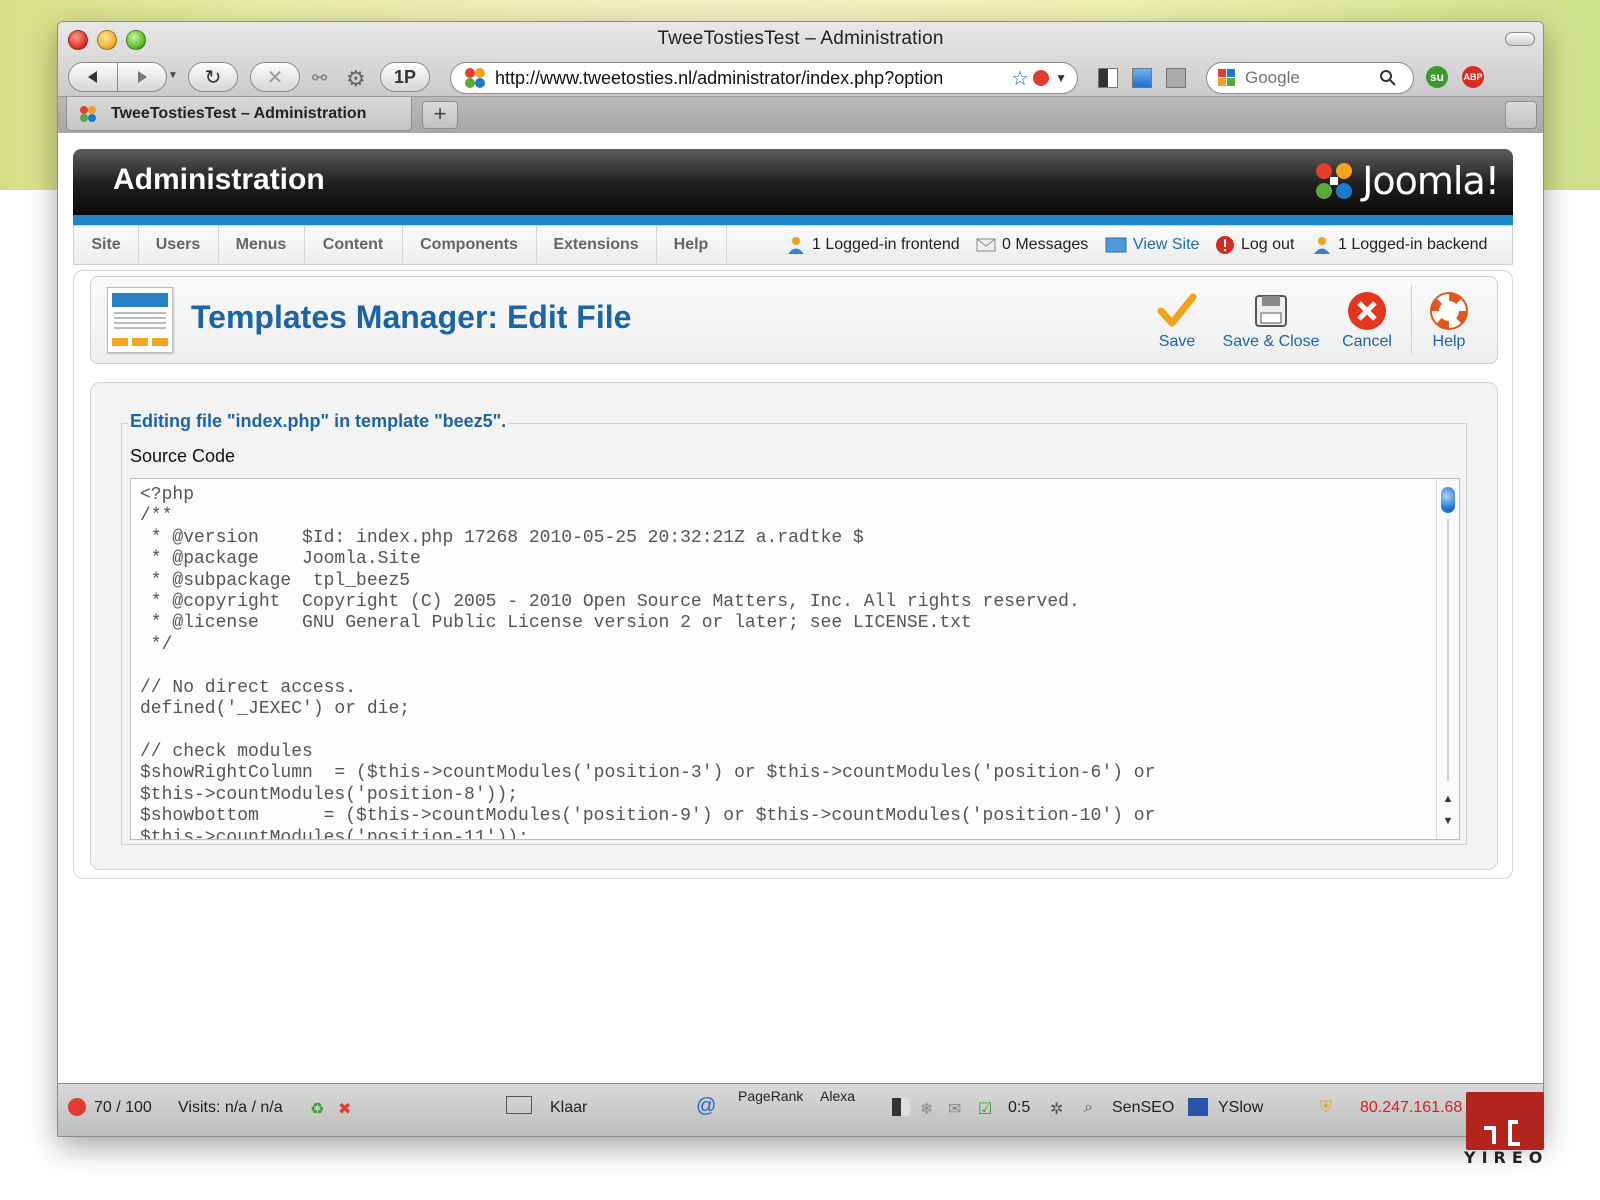 This screenshot has height=1200, width=1600. What do you see at coordinates (691, 245) in the screenshot?
I see `menu-help: Help` at bounding box center [691, 245].